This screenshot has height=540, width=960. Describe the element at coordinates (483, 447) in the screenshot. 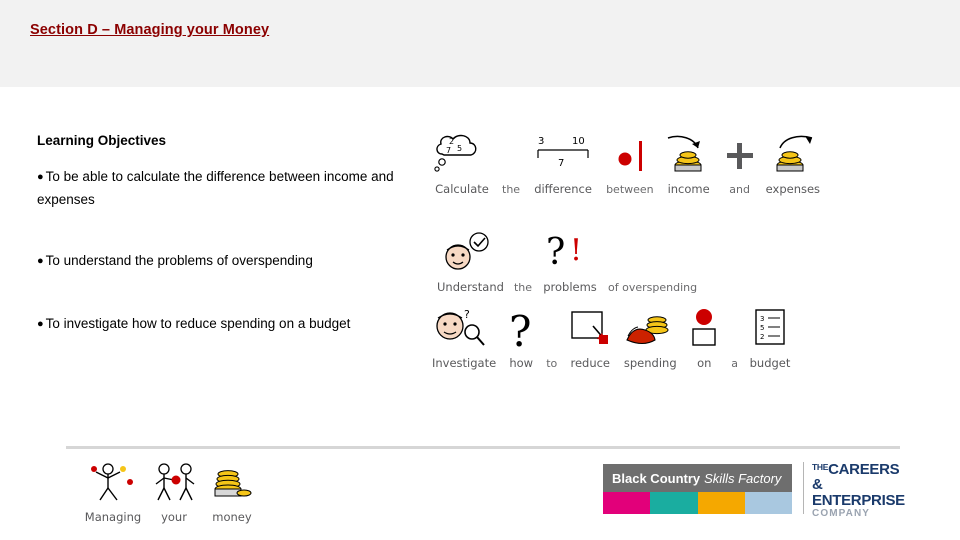

I see `divider` at that location.